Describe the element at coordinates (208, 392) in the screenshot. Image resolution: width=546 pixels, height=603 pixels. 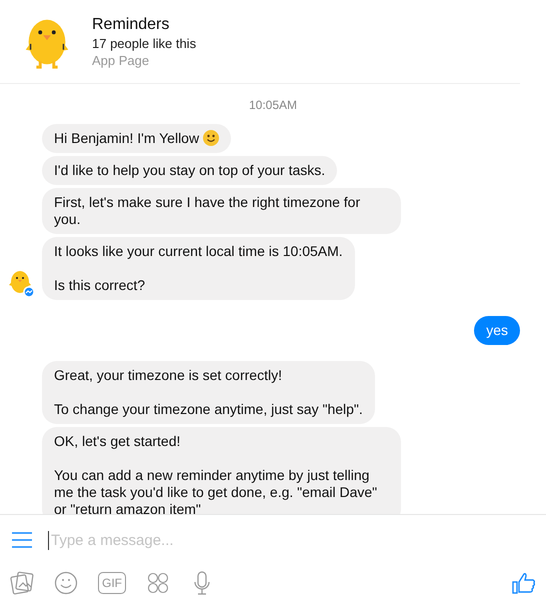
I see `message-bubble: Great, your timezone is set correctly! To change your timezone anytime, just say "help".` at that location.